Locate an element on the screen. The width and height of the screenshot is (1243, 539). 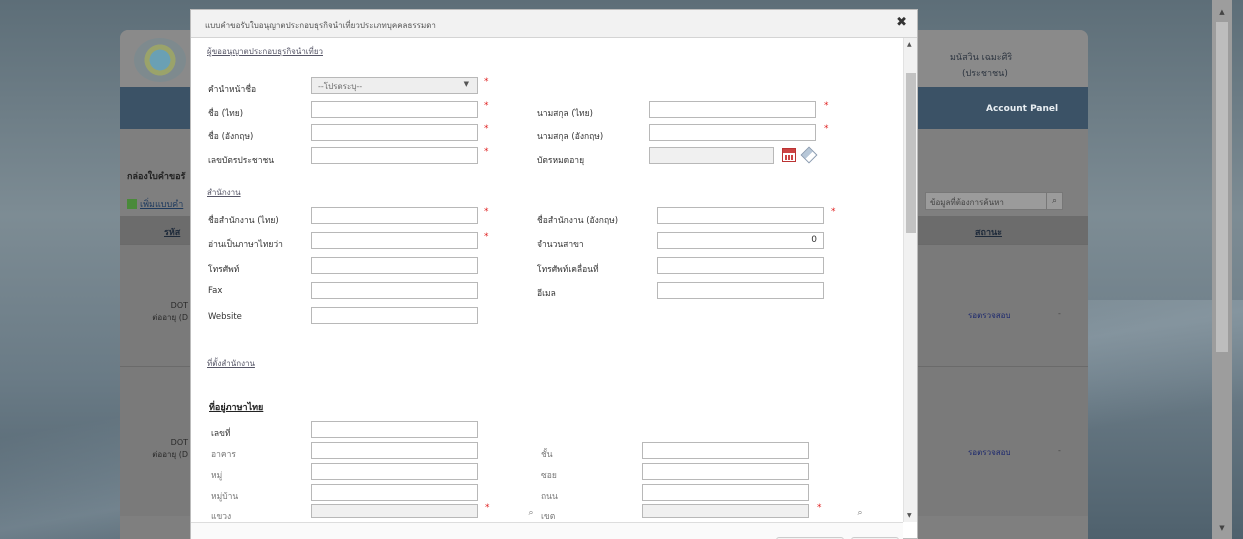
prefix-value: --โปรดระบุ-- is located at coordinates (340, 86).